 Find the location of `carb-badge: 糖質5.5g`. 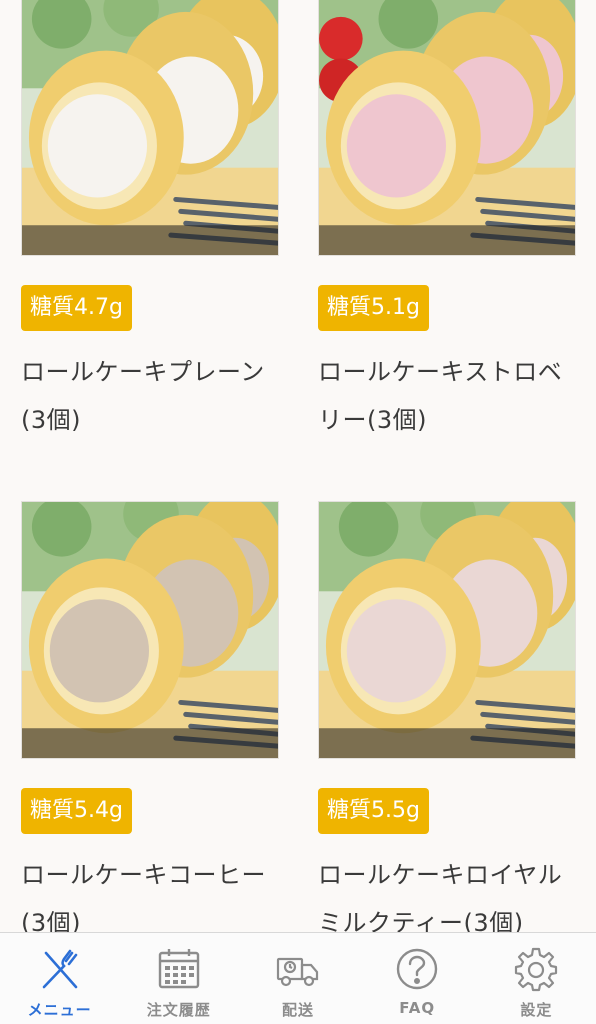

carb-badge: 糖質5.5g is located at coordinates (373, 811).